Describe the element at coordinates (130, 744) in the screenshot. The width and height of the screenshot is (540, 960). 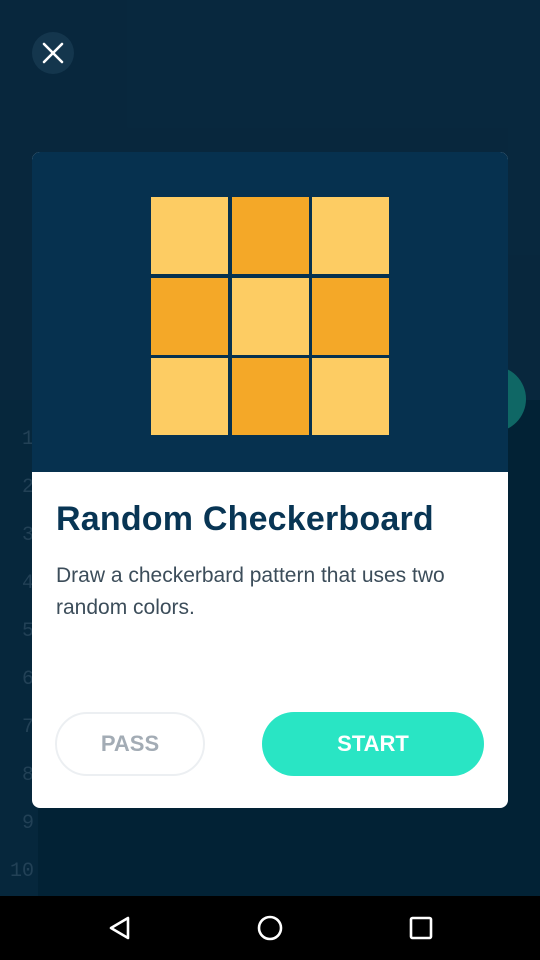
I see `pass-button: PASS` at that location.